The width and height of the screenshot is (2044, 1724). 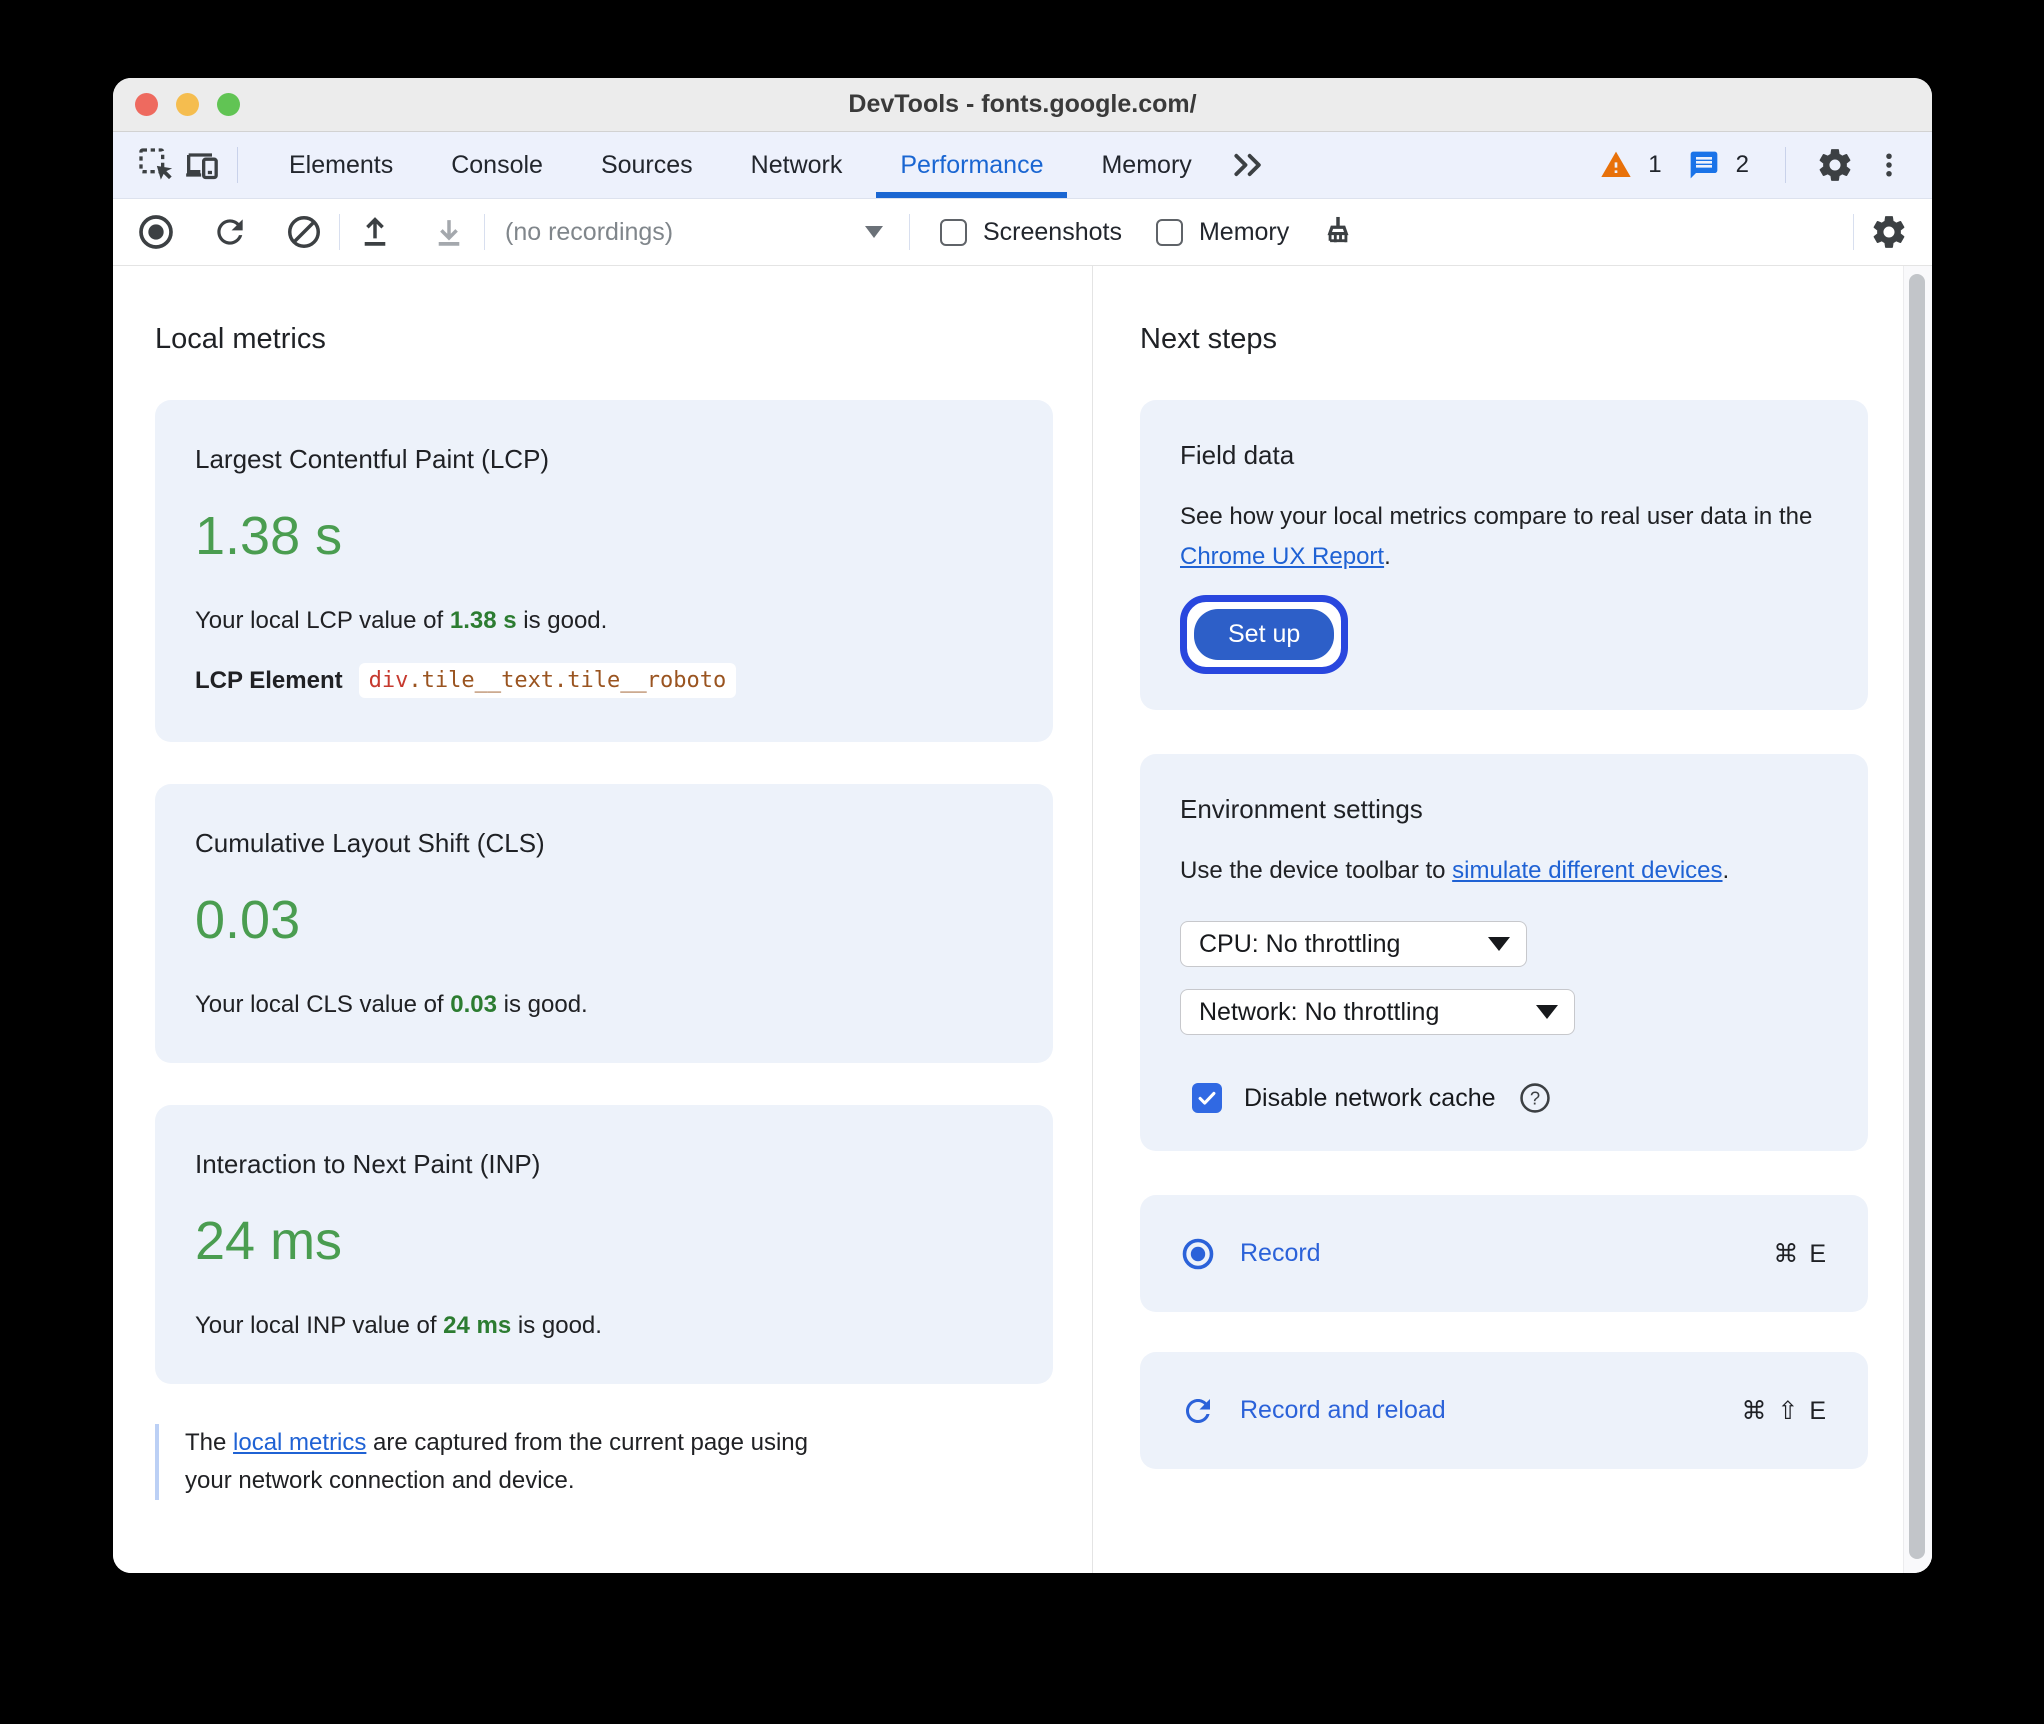 What do you see at coordinates (1338, 232) in the screenshot?
I see `gc-broom-icon` at bounding box center [1338, 232].